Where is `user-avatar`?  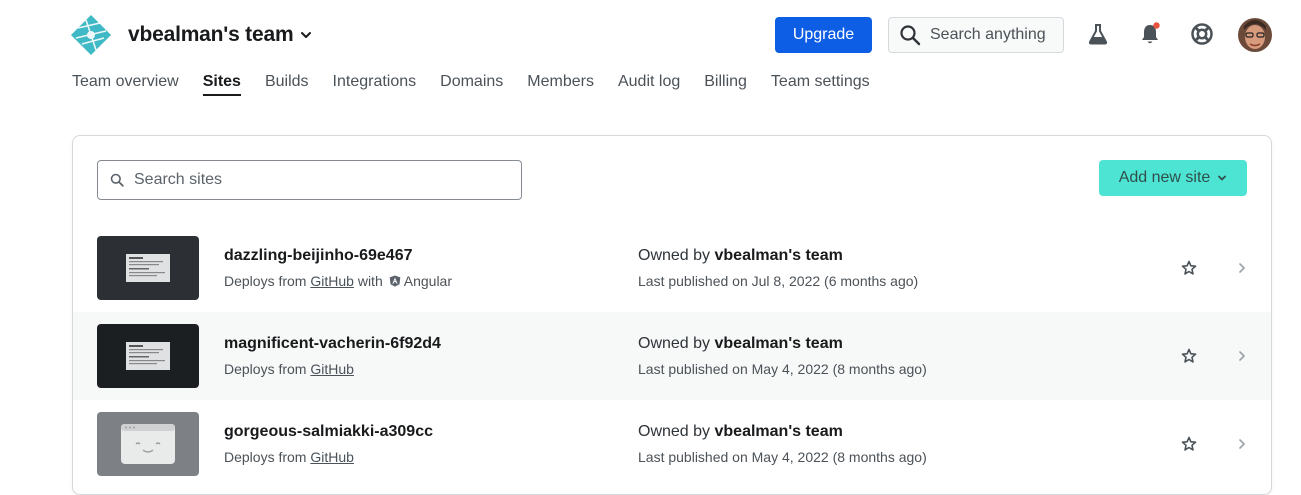 user-avatar is located at coordinates (1255, 35).